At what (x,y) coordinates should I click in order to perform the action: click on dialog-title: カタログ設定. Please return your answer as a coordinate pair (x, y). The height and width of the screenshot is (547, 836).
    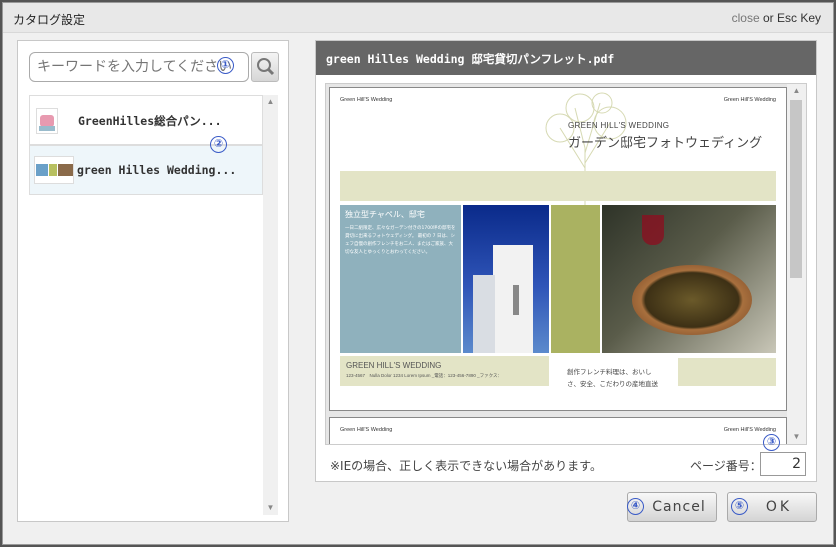
    Looking at the image, I should click on (49, 20).